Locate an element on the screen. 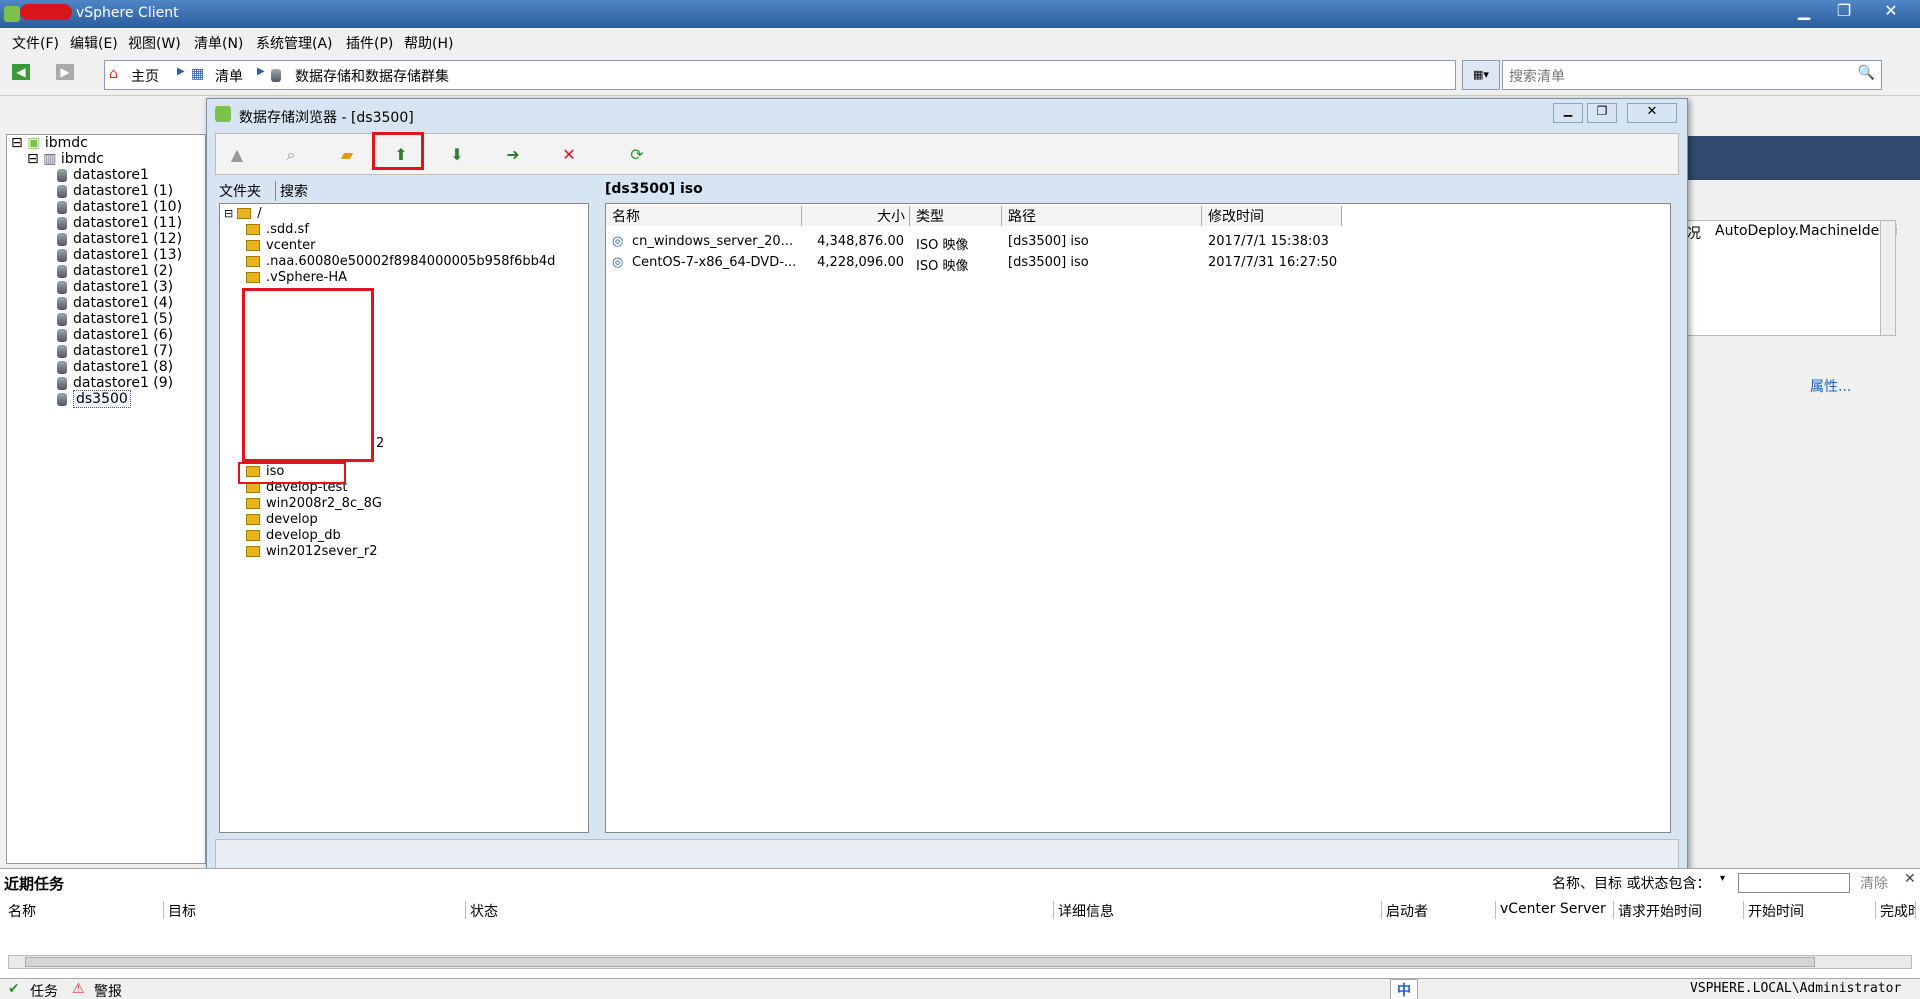  folder-item: vcenter is located at coordinates (281, 245).